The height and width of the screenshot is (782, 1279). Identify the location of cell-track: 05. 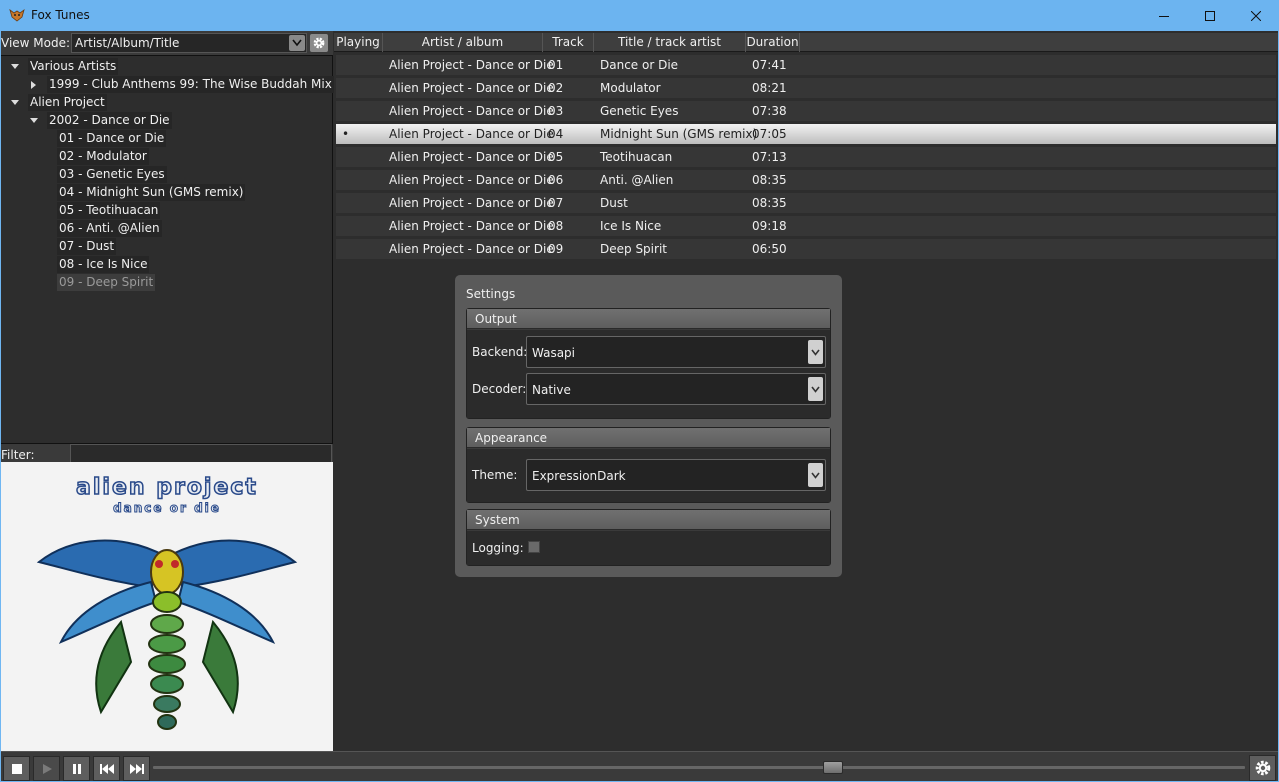
(556, 157).